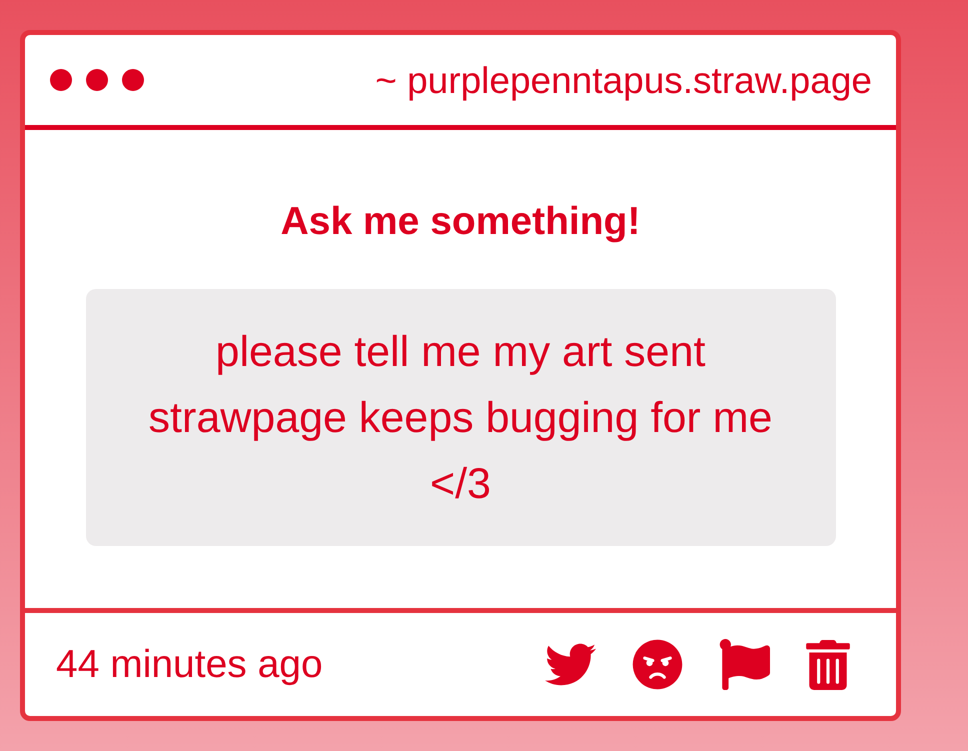 The width and height of the screenshot is (968, 751). Describe the element at coordinates (657, 664) in the screenshot. I see `angry-face-icon` at that location.